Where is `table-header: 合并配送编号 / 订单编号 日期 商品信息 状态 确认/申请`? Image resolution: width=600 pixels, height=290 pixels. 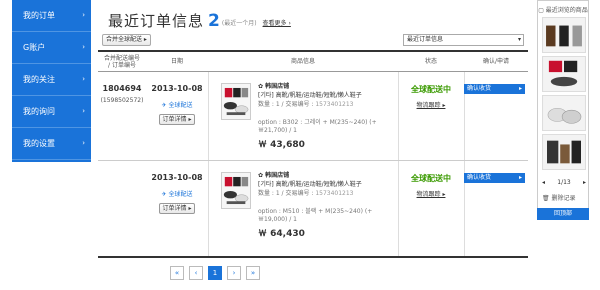
table-header: 合并配送编号 / 订单编号 日期 商品信息 状态 确认/申请 is located at coordinates (313, 61).